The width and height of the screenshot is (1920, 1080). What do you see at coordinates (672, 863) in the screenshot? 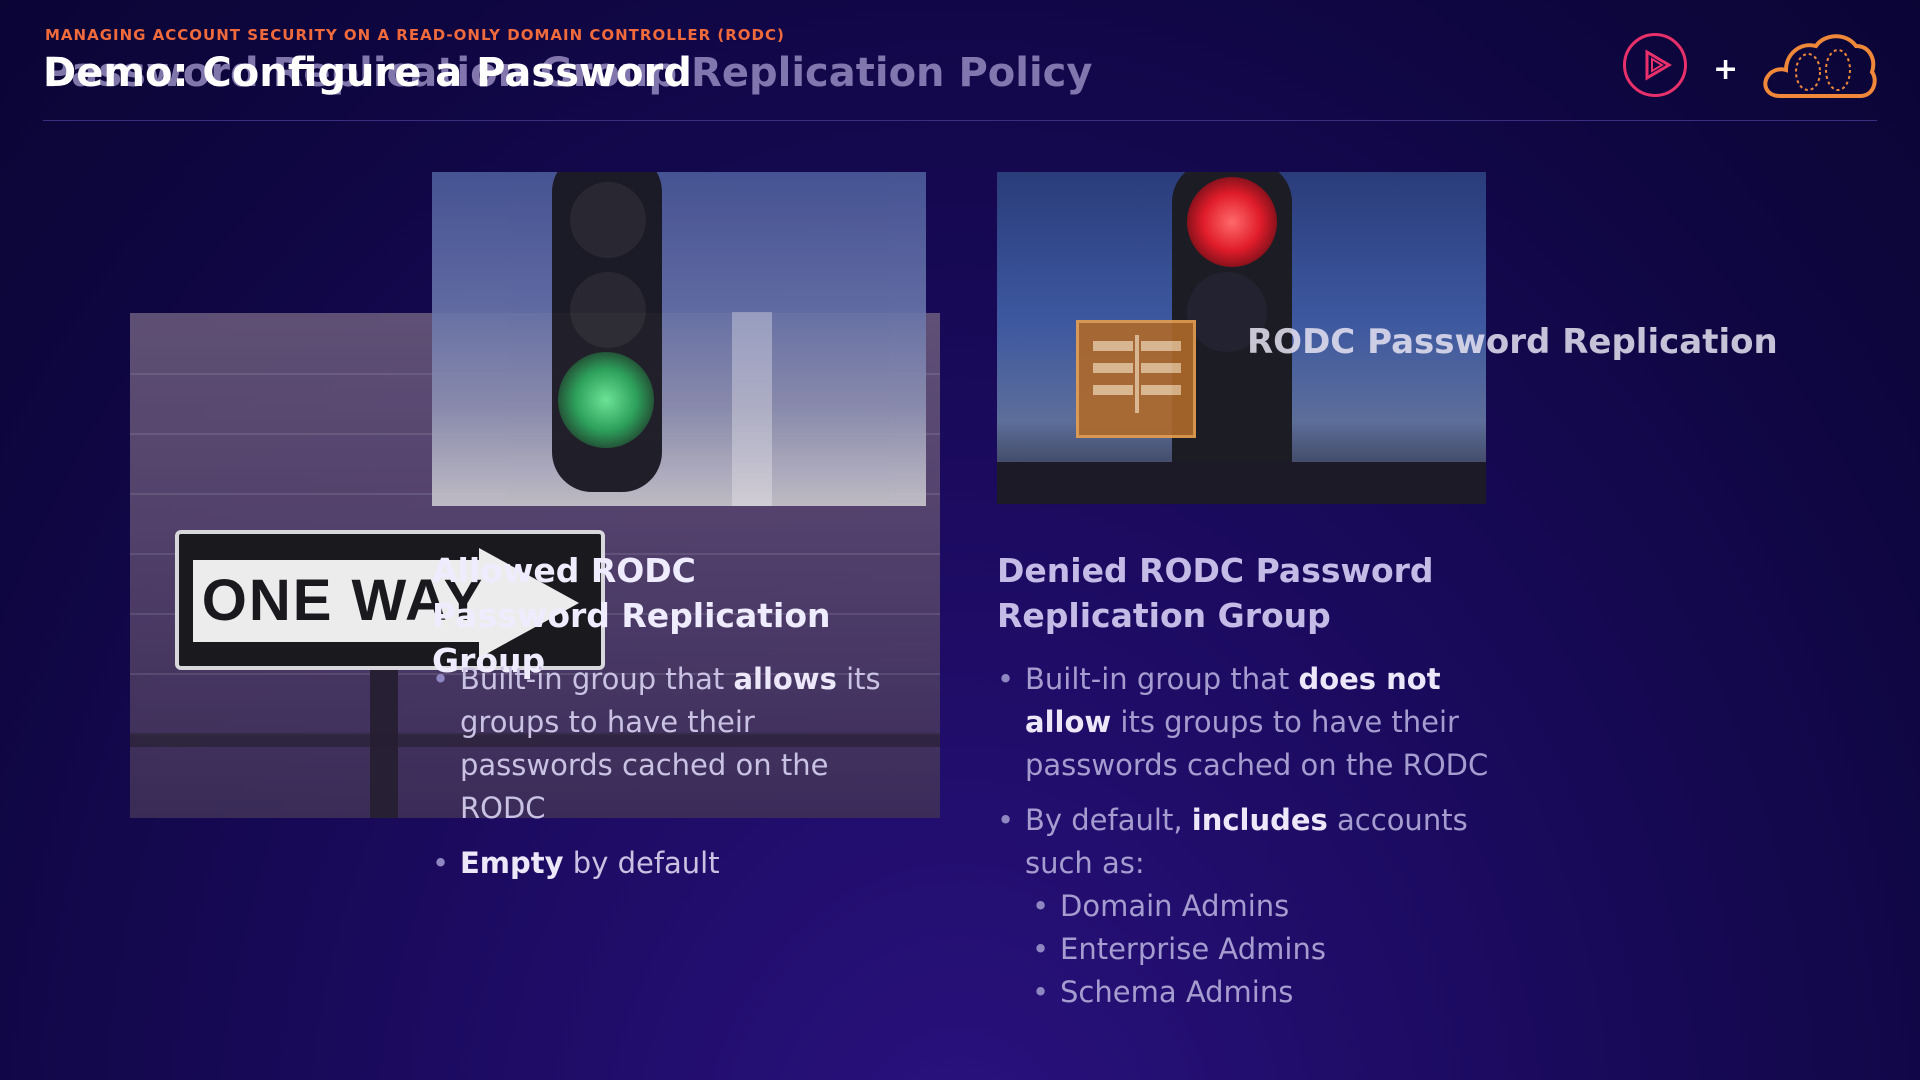
I see `list-item: Empty by default` at bounding box center [672, 863].